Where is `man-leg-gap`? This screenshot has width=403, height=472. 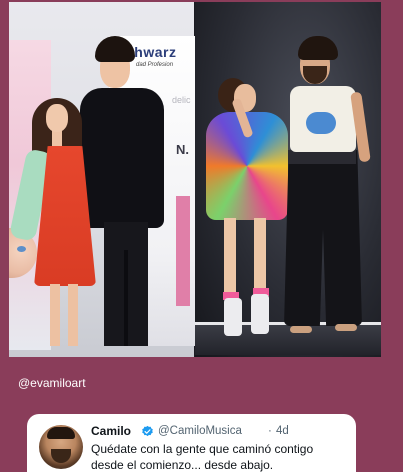 man-leg-gap is located at coordinates (126, 298).